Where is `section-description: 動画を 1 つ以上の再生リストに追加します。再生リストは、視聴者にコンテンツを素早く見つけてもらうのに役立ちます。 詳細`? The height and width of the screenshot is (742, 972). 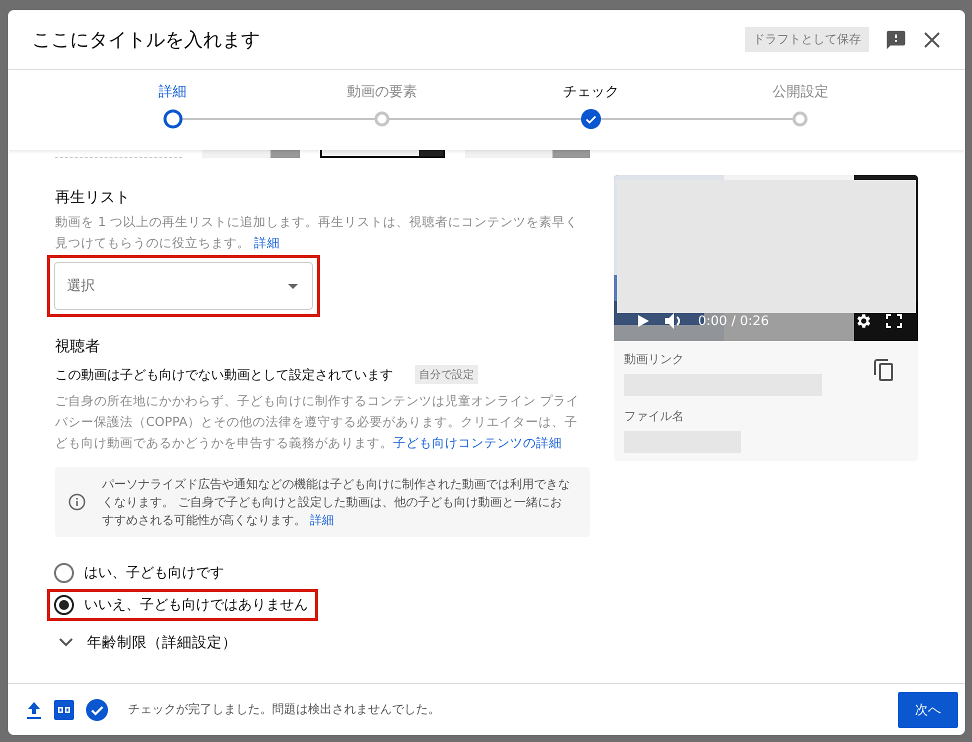
section-description: 動画を 1 つ以上の再生リストに追加します。再生リストは、視聴者にコンテンツを素早く見つけてもらうのに役立ちます。 詳細 is located at coordinates (317, 232).